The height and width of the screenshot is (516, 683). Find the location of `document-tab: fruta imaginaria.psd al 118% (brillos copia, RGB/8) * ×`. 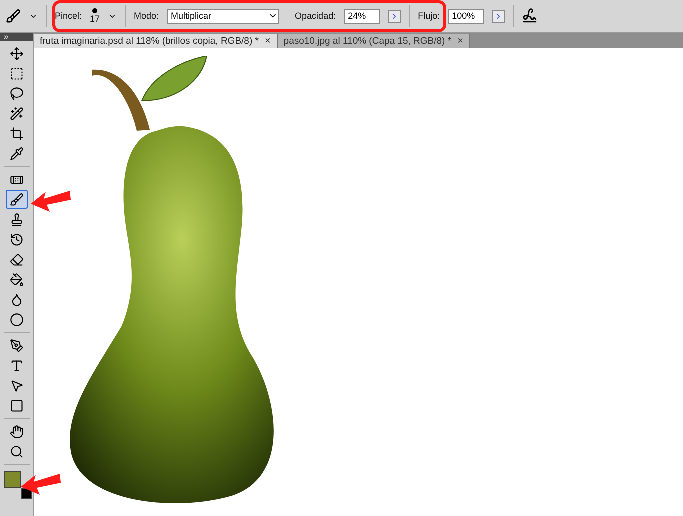

document-tab: fruta imaginaria.psd al 118% (brillos copia, RGB/8) * × is located at coordinates (156, 41).